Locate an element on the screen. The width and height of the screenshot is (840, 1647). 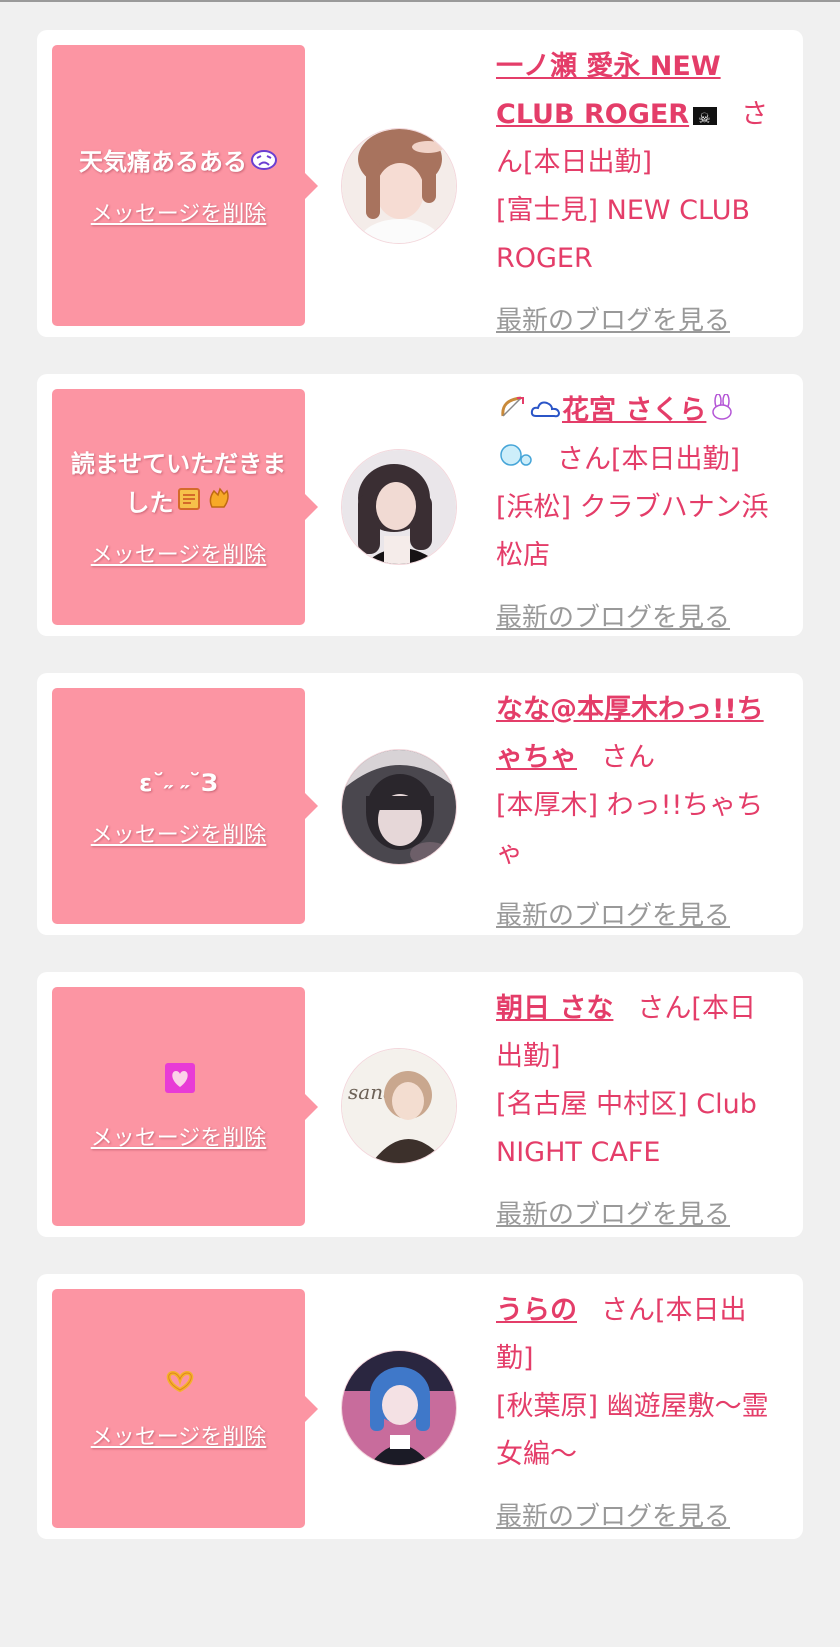
bow-and-arrow-icon is located at coordinates (513, 412).